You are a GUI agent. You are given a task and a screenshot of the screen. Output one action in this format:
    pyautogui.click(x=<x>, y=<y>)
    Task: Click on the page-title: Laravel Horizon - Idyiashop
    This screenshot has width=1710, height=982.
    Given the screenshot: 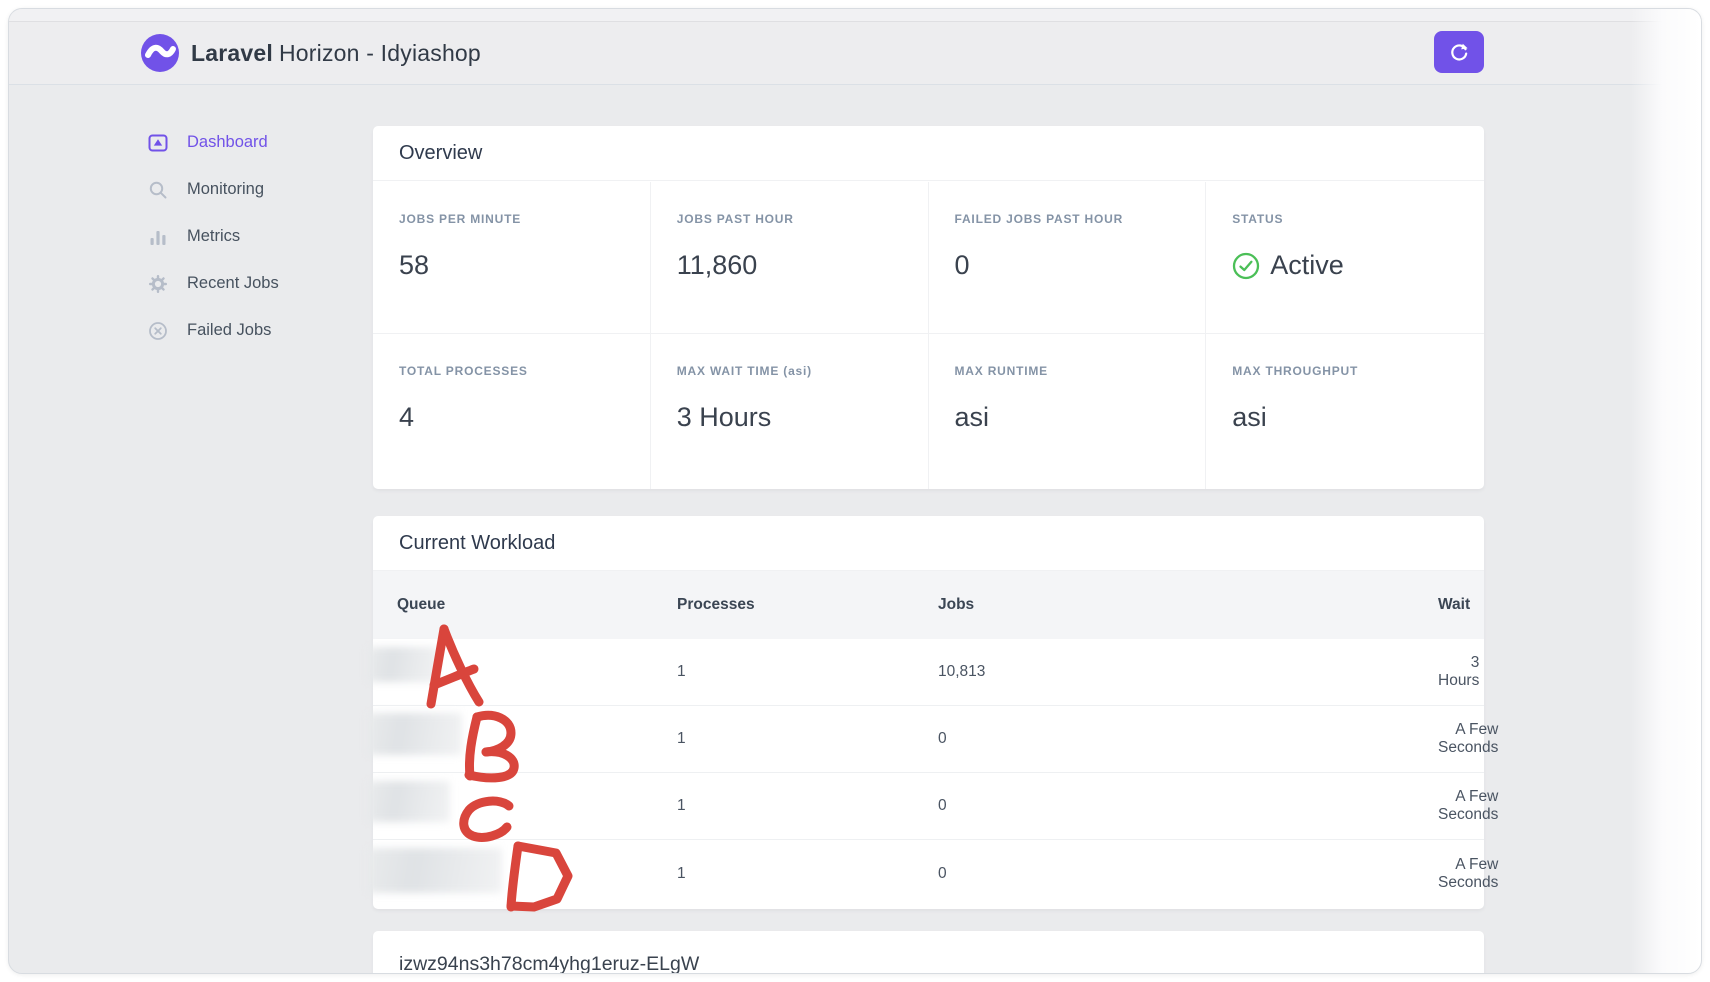 What is the action you would take?
    pyautogui.click(x=336, y=53)
    